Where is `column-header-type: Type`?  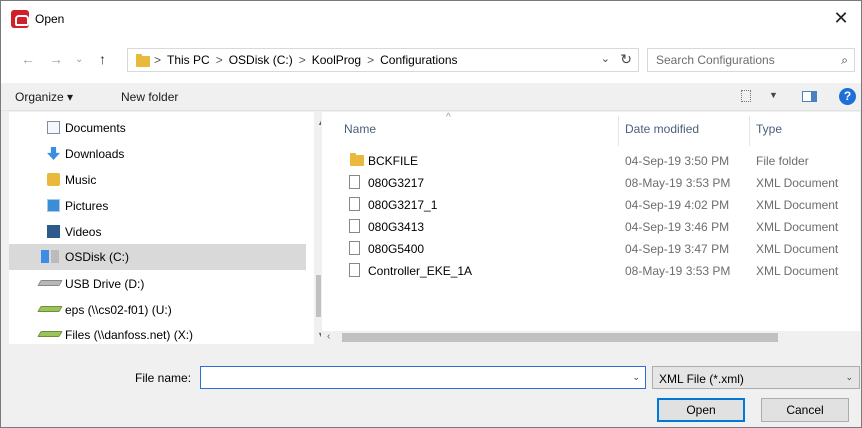 column-header-type: Type is located at coordinates (769, 129).